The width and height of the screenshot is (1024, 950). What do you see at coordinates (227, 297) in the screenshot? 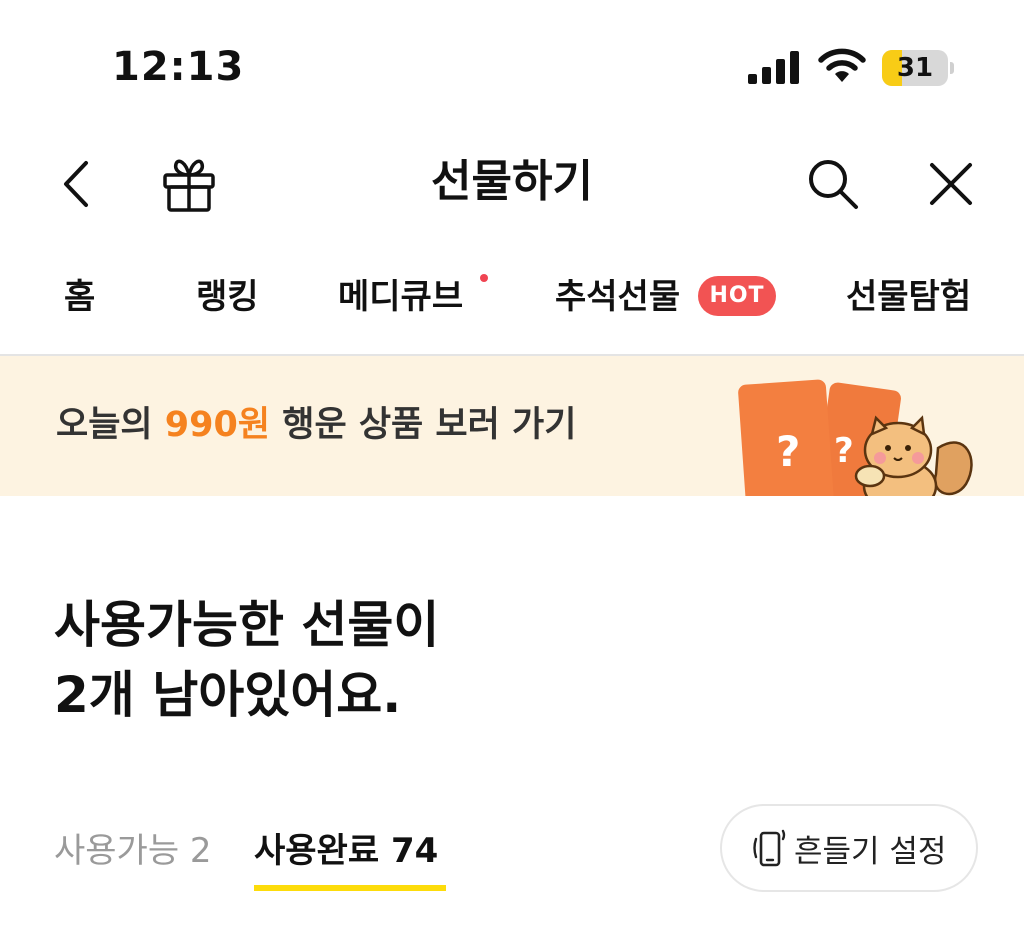
I see `tab-ranking: 랭킹` at bounding box center [227, 297].